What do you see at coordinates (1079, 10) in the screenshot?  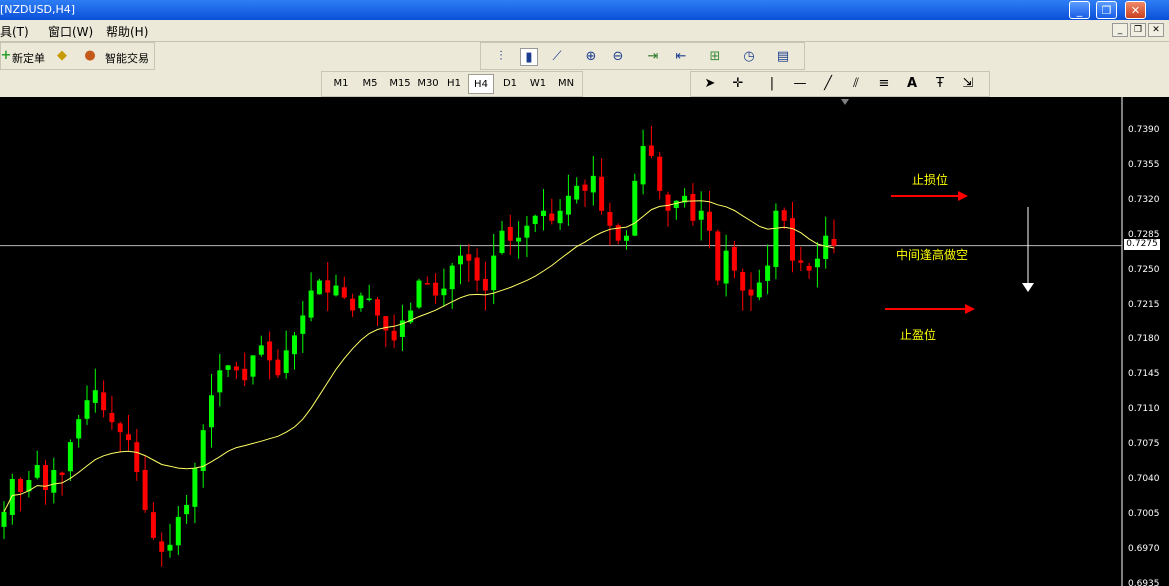 I see `minimize-button: _` at bounding box center [1079, 10].